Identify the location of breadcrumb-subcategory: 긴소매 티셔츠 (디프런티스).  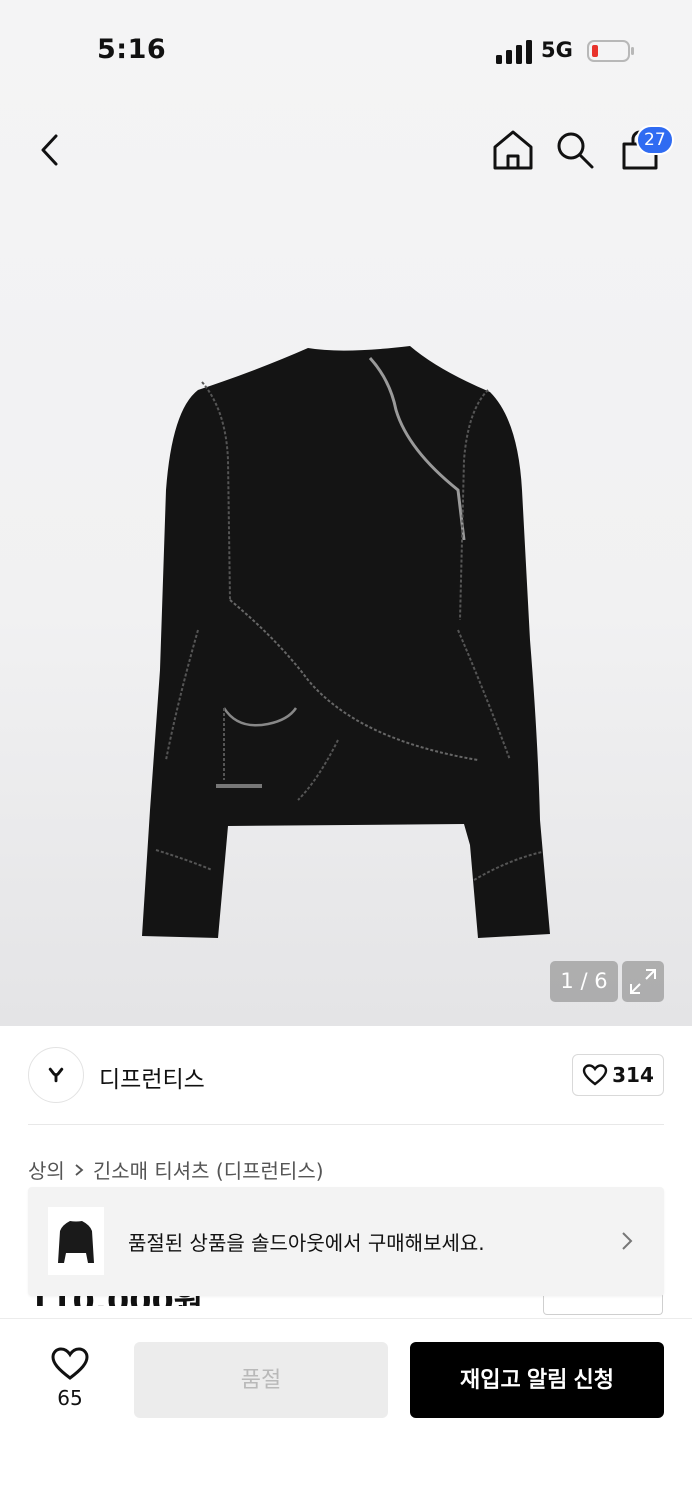
(208, 1169).